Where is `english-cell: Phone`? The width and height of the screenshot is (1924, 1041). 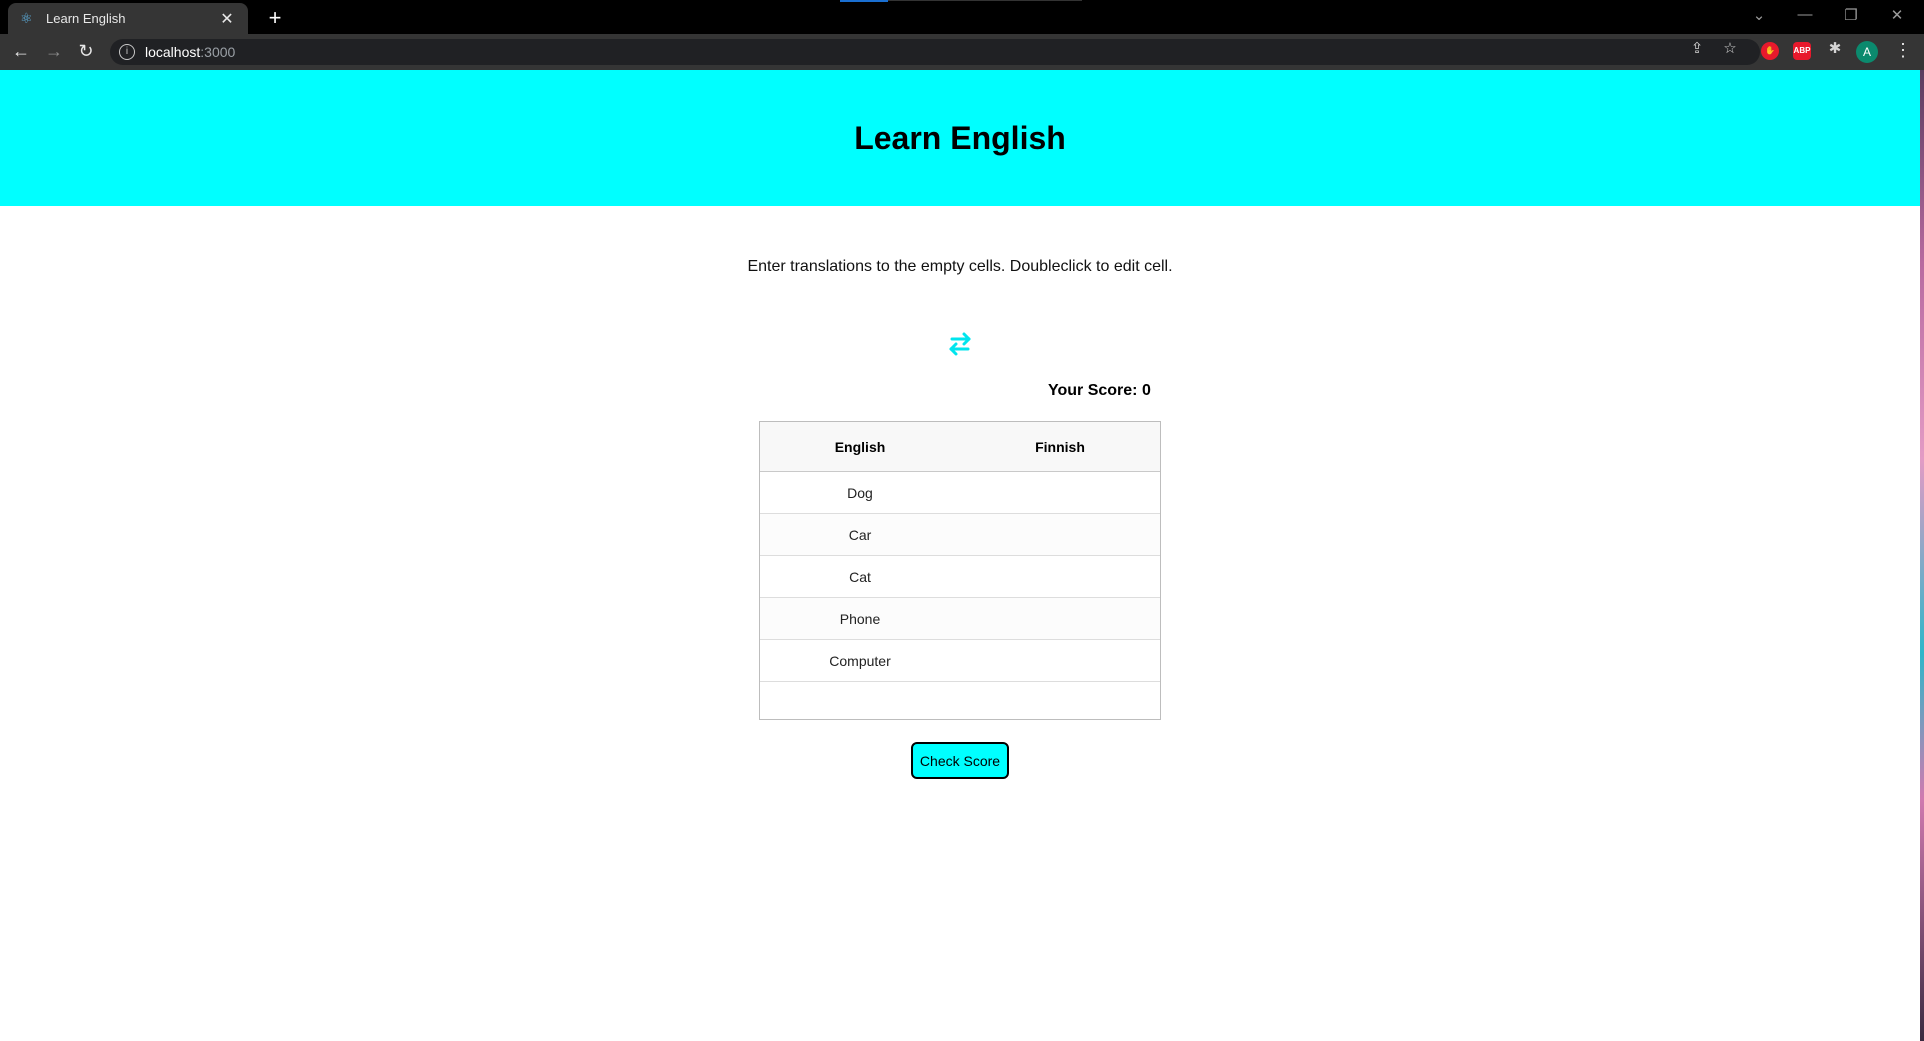
english-cell: Phone is located at coordinates (860, 618).